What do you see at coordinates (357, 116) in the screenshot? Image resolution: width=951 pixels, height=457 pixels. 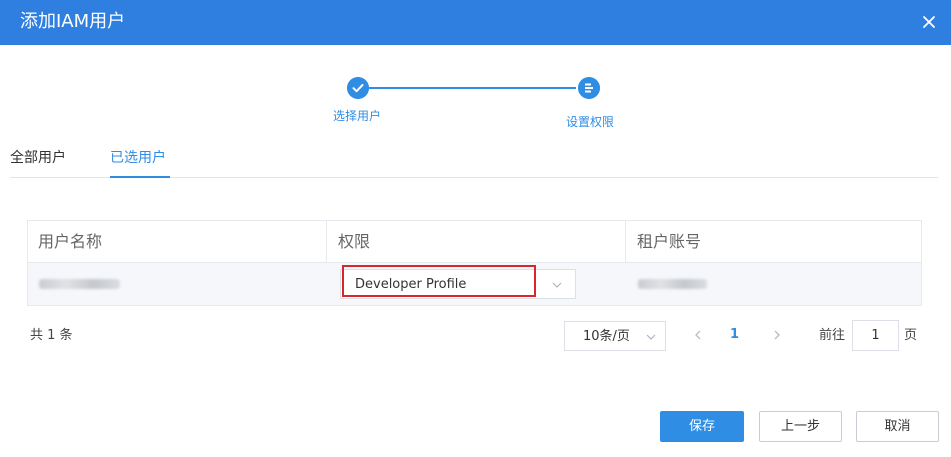 I see `step-label-select-user: 选择用户` at bounding box center [357, 116].